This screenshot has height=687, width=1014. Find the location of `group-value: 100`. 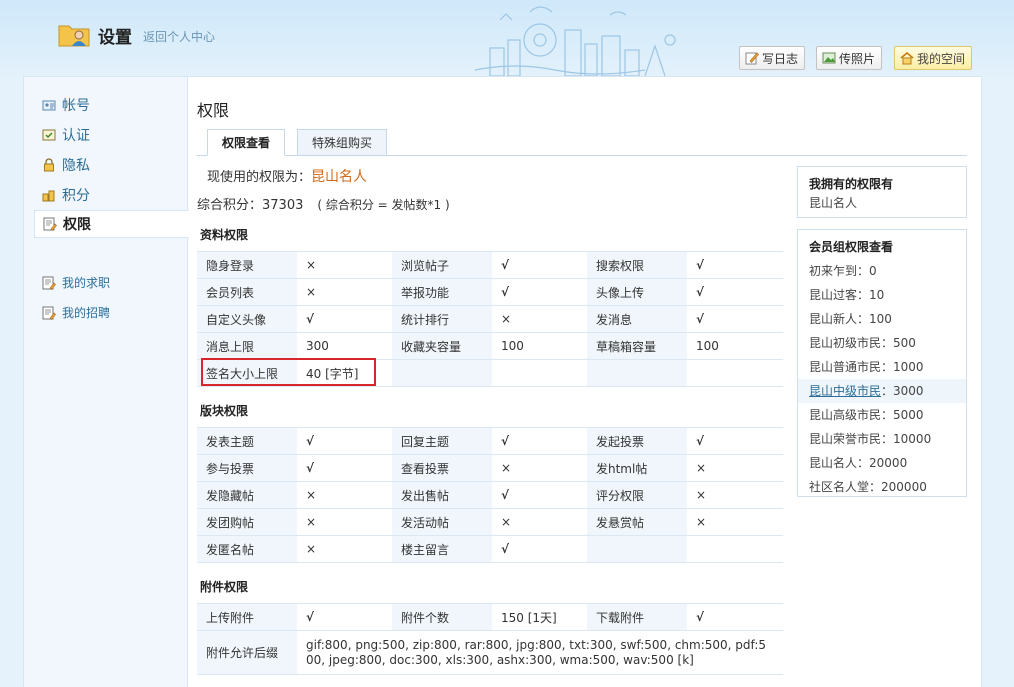

group-value: 100 is located at coordinates (880, 319).